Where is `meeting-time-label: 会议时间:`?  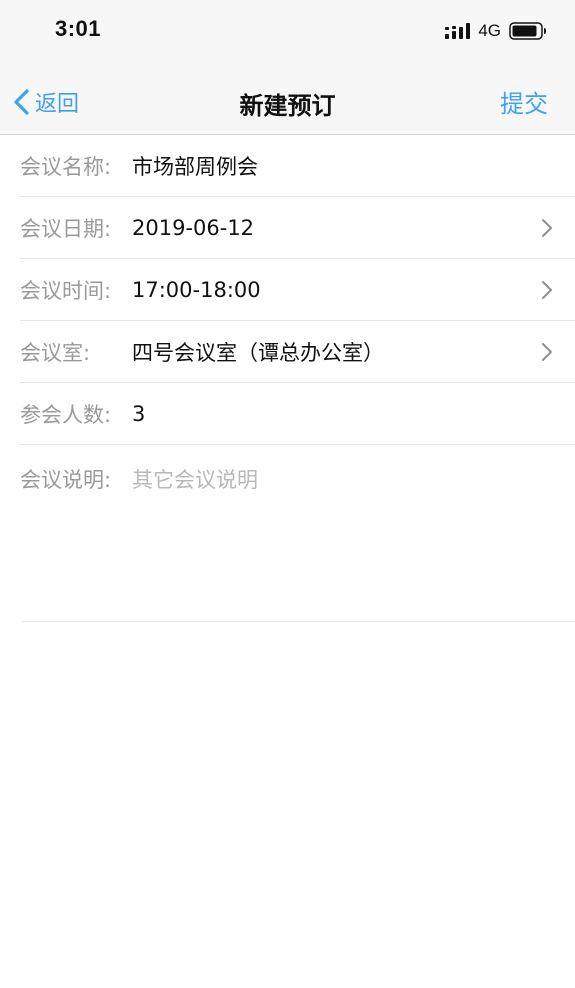 meeting-time-label: 会议时间: is located at coordinates (66, 290).